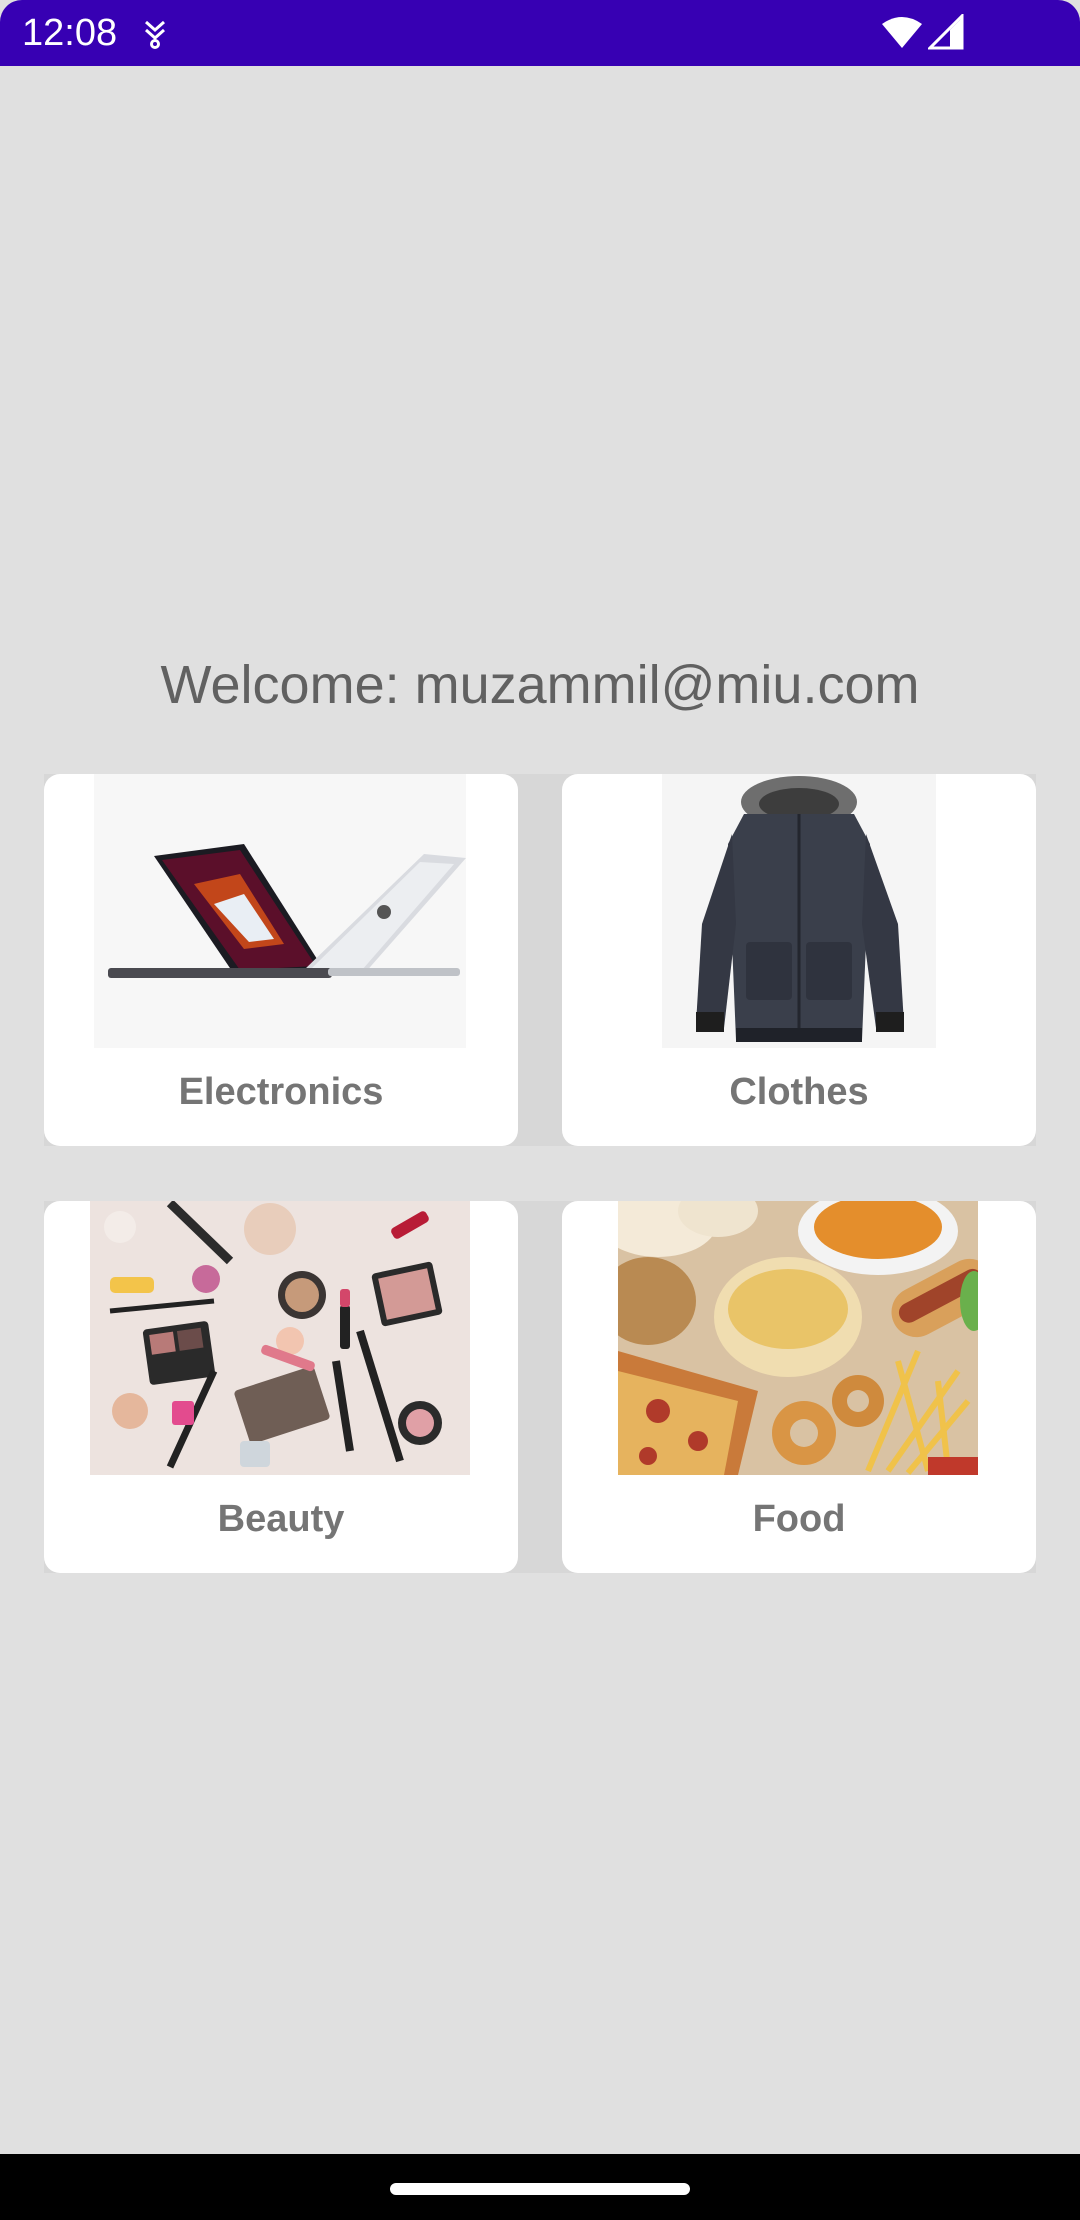 The width and height of the screenshot is (1080, 2220). What do you see at coordinates (280, 1338) in the screenshot?
I see `cosmetics-image` at bounding box center [280, 1338].